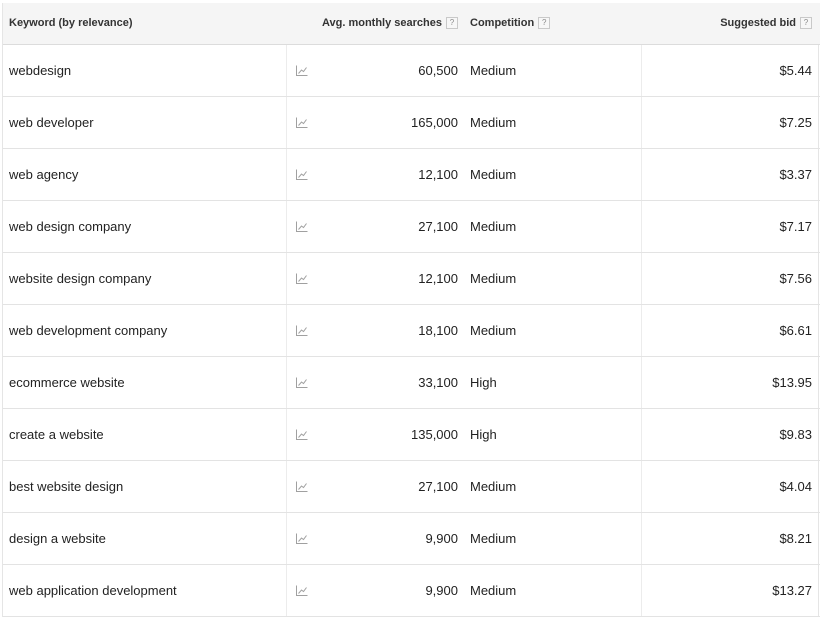  Describe the element at coordinates (80, 278) in the screenshot. I see `keyword-text: website design company` at that location.